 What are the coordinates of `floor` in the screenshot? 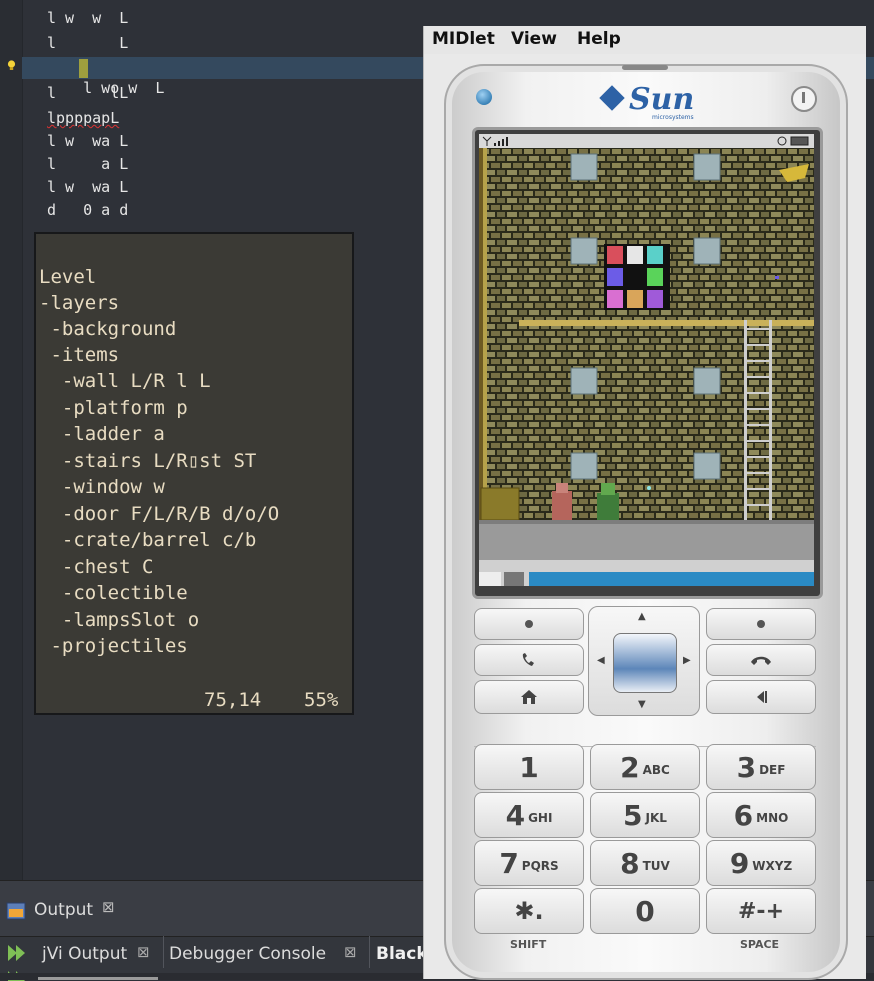 It's located at (646, 540).